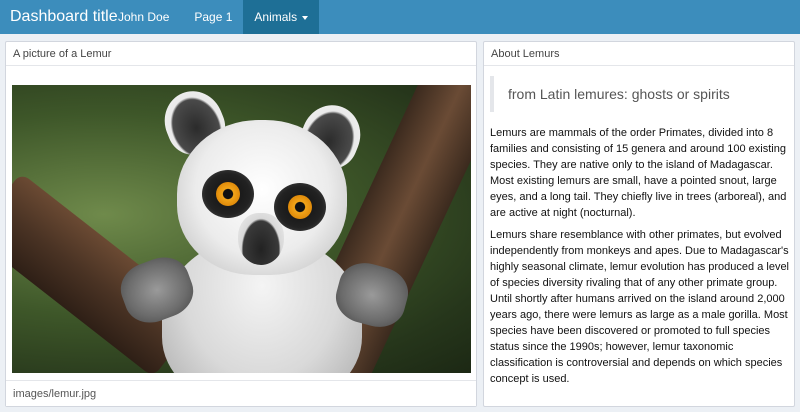  What do you see at coordinates (641, 94) in the screenshot?
I see `blockquote: from Latin lemures: ghosts or spirits` at bounding box center [641, 94].